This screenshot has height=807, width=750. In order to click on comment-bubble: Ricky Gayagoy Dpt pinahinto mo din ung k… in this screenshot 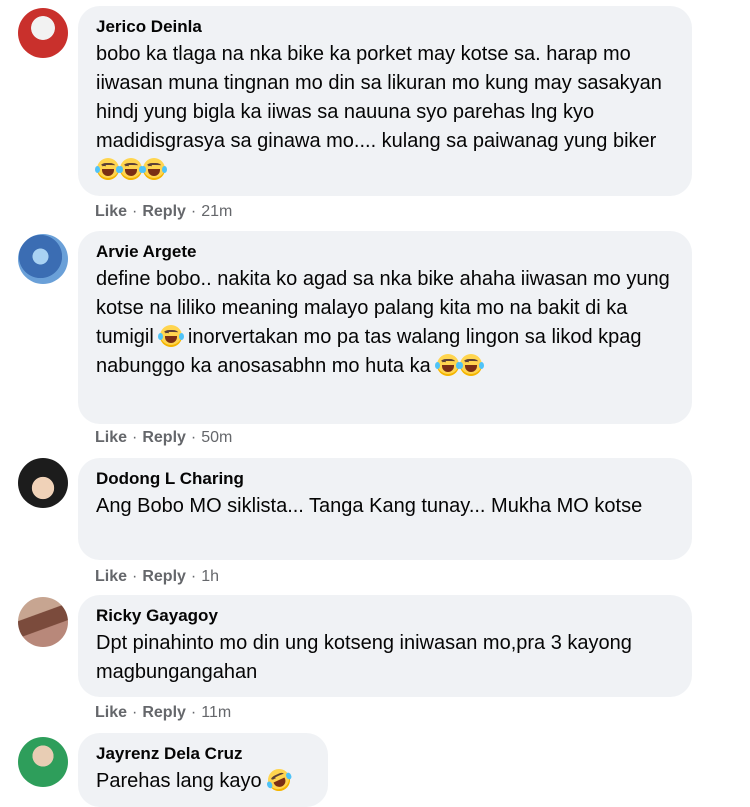, I will do `click(385, 646)`.